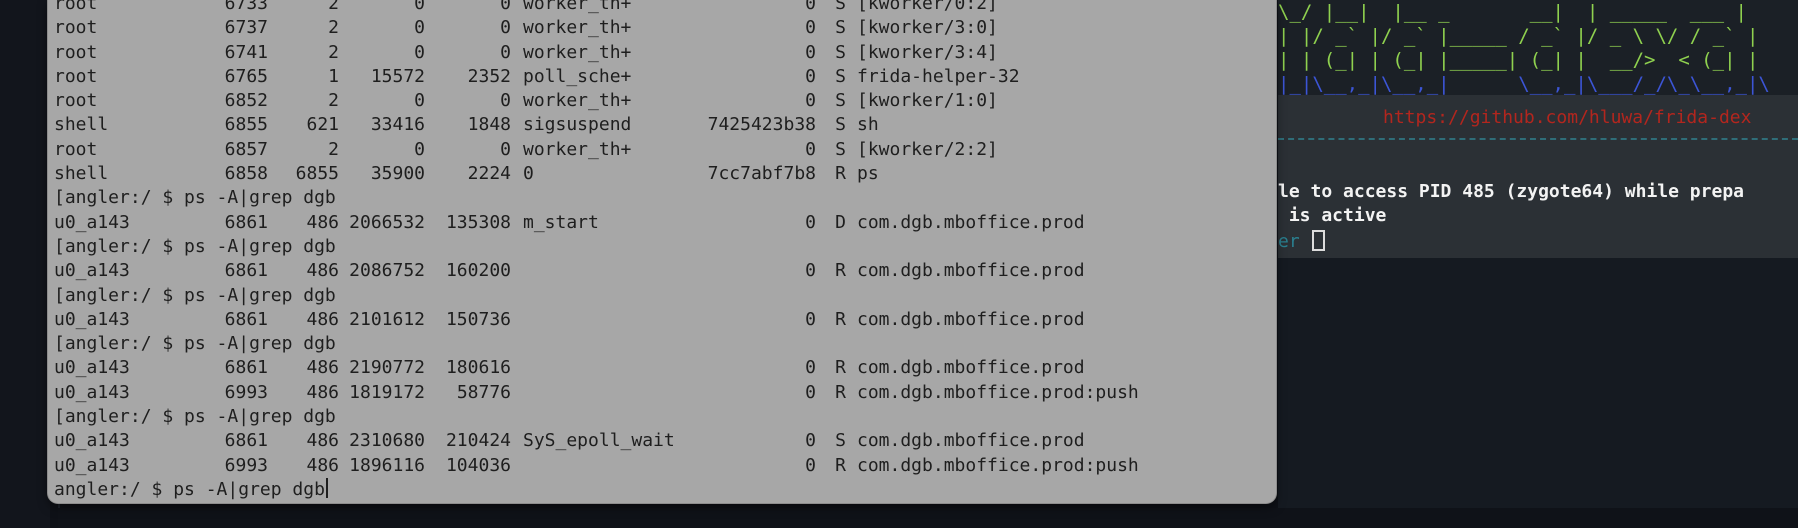 This screenshot has width=1798, height=528. What do you see at coordinates (189, 490) in the screenshot?
I see `command-text: angler:/ $ ps -A|grep dgb` at bounding box center [189, 490].